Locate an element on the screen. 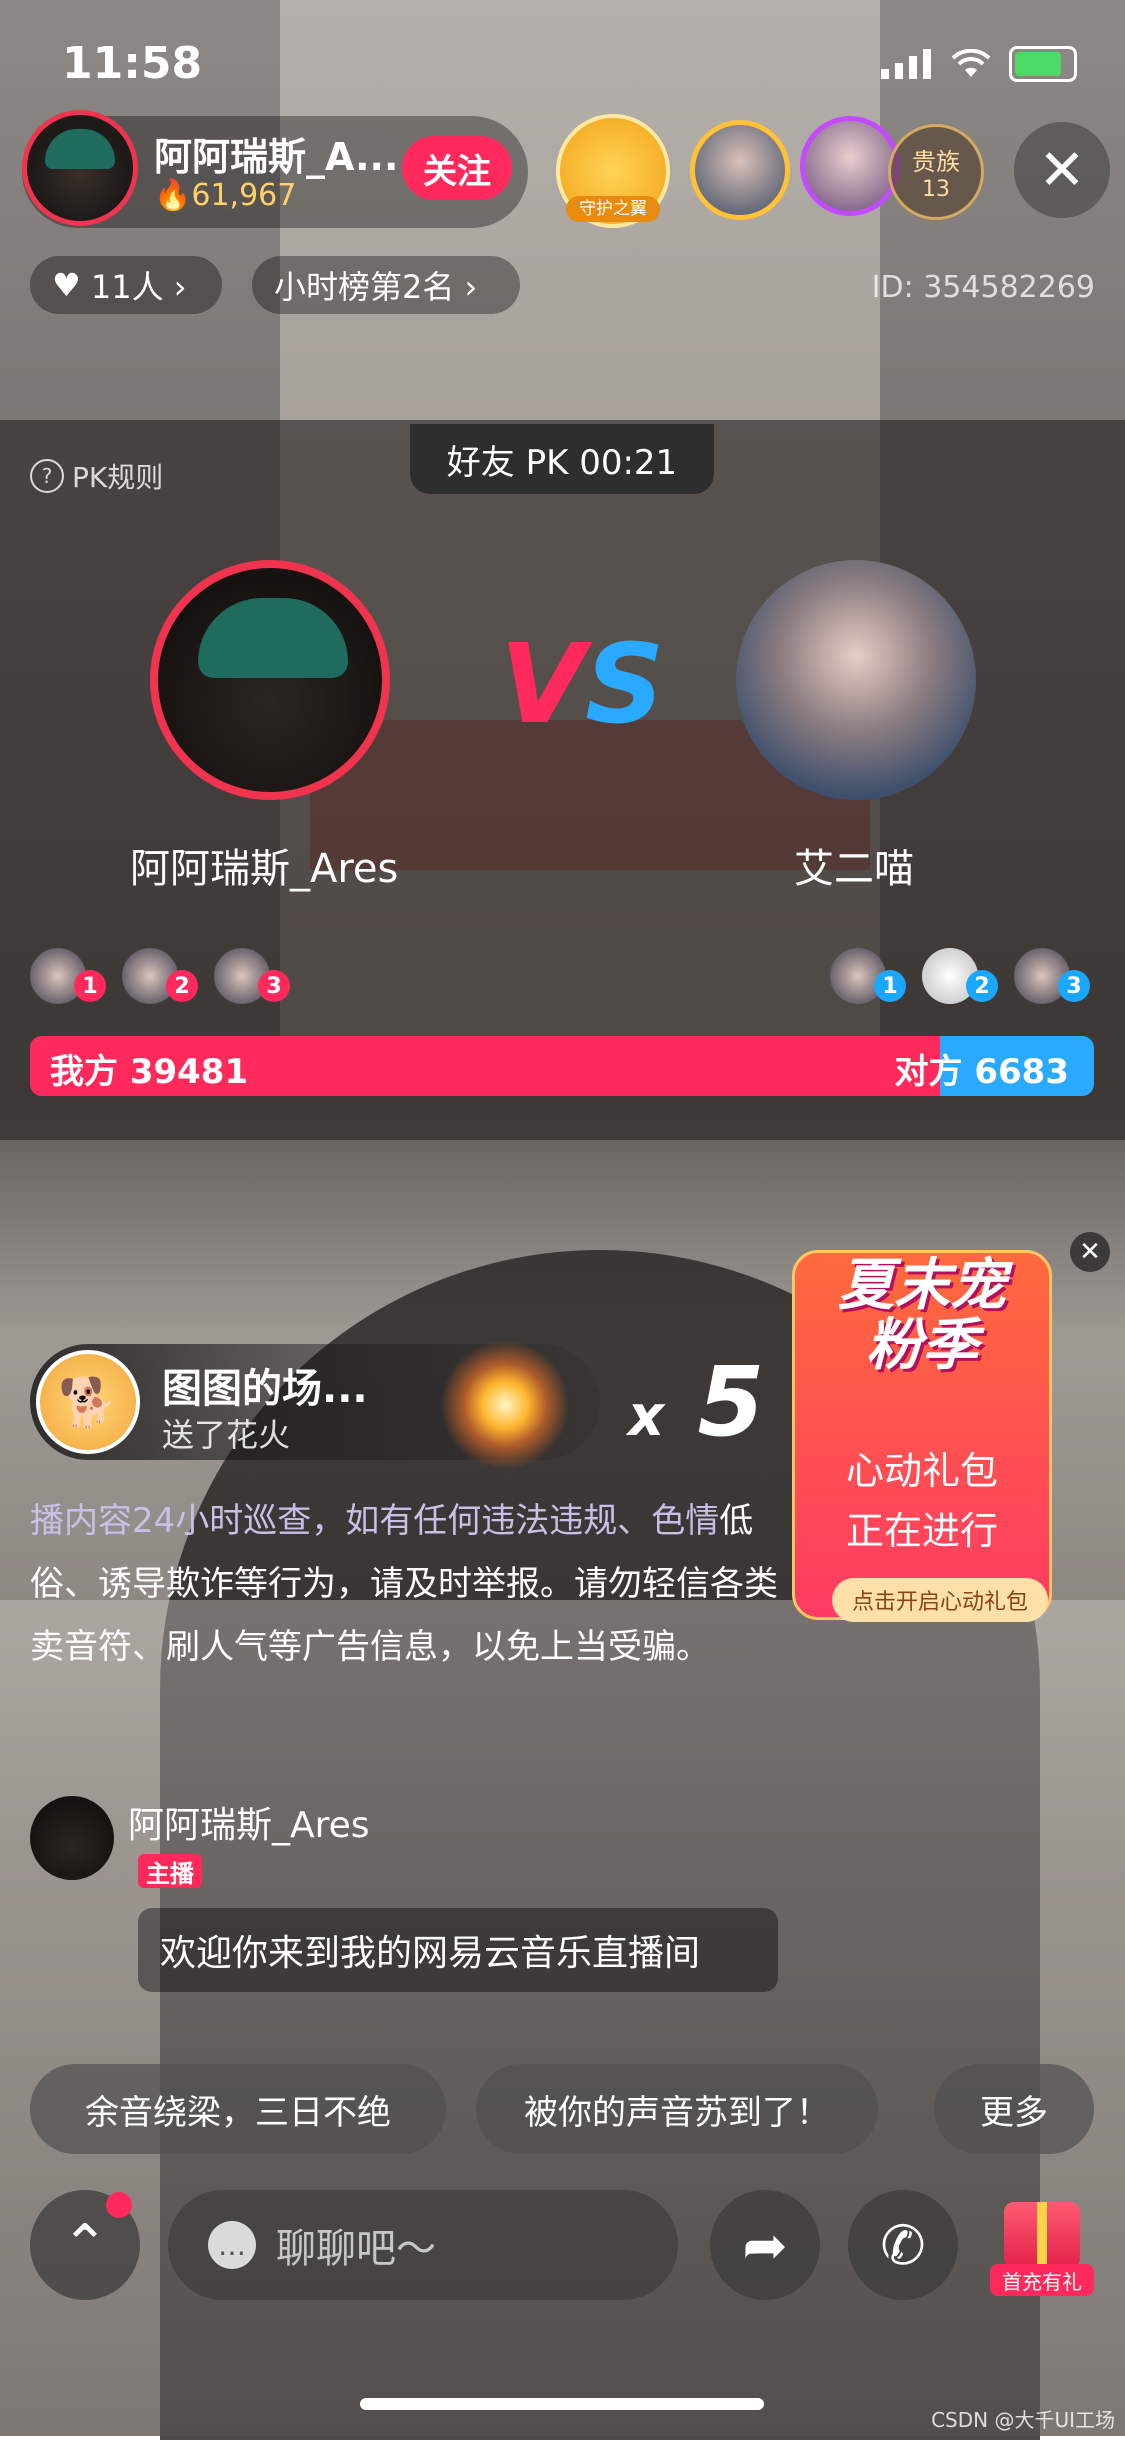 This screenshot has height=2440, width=1125. promo-line1: 心动礼包 is located at coordinates (921, 1471).